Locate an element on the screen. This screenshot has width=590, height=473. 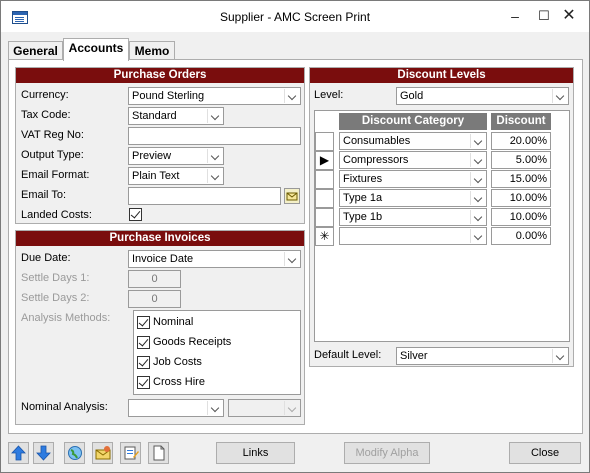
discount-cell: 5.00% is located at coordinates (521, 160).